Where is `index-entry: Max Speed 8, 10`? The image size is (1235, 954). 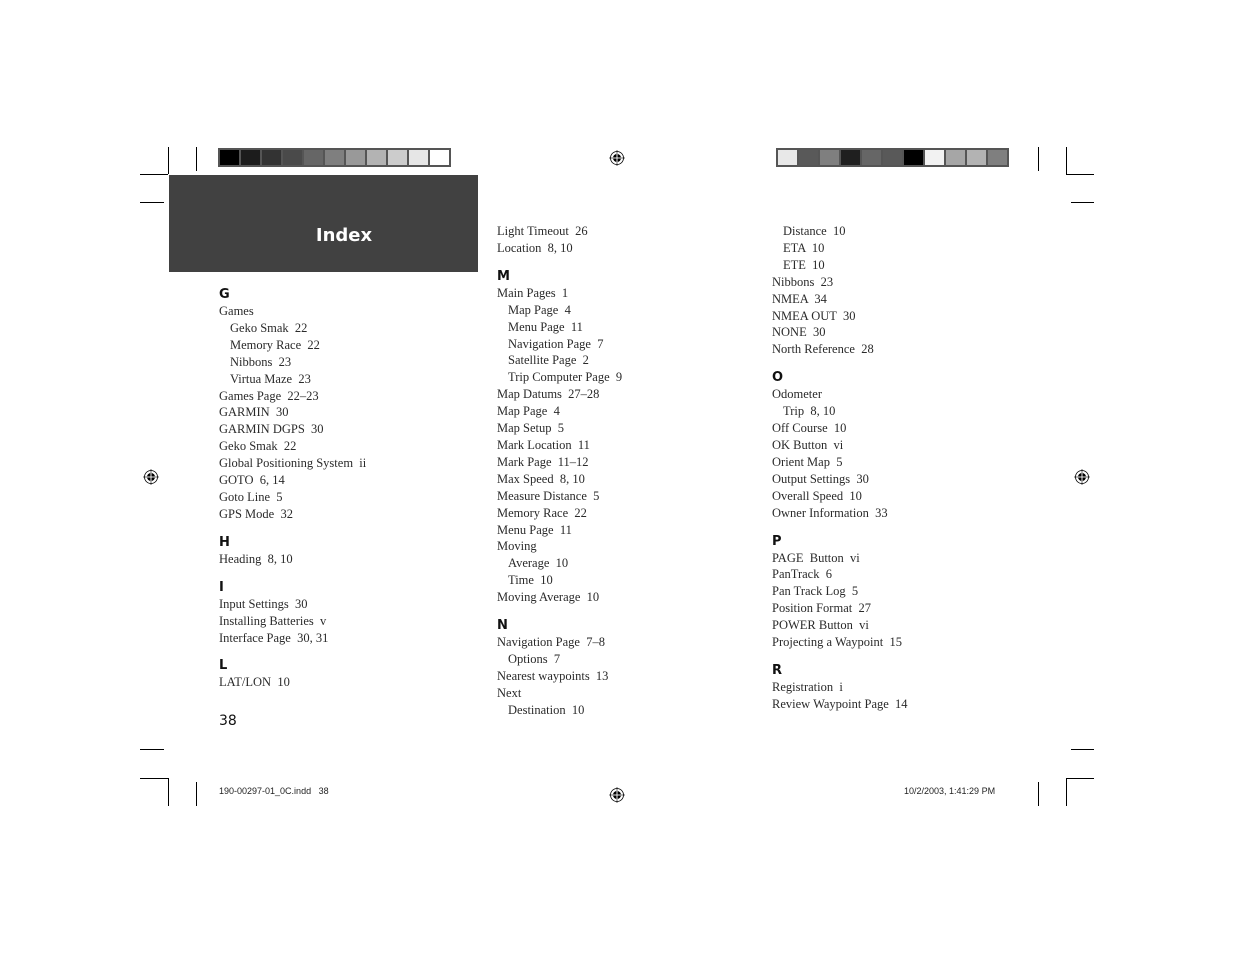
index-entry: Max Speed 8, 10 is located at coordinates (541, 478).